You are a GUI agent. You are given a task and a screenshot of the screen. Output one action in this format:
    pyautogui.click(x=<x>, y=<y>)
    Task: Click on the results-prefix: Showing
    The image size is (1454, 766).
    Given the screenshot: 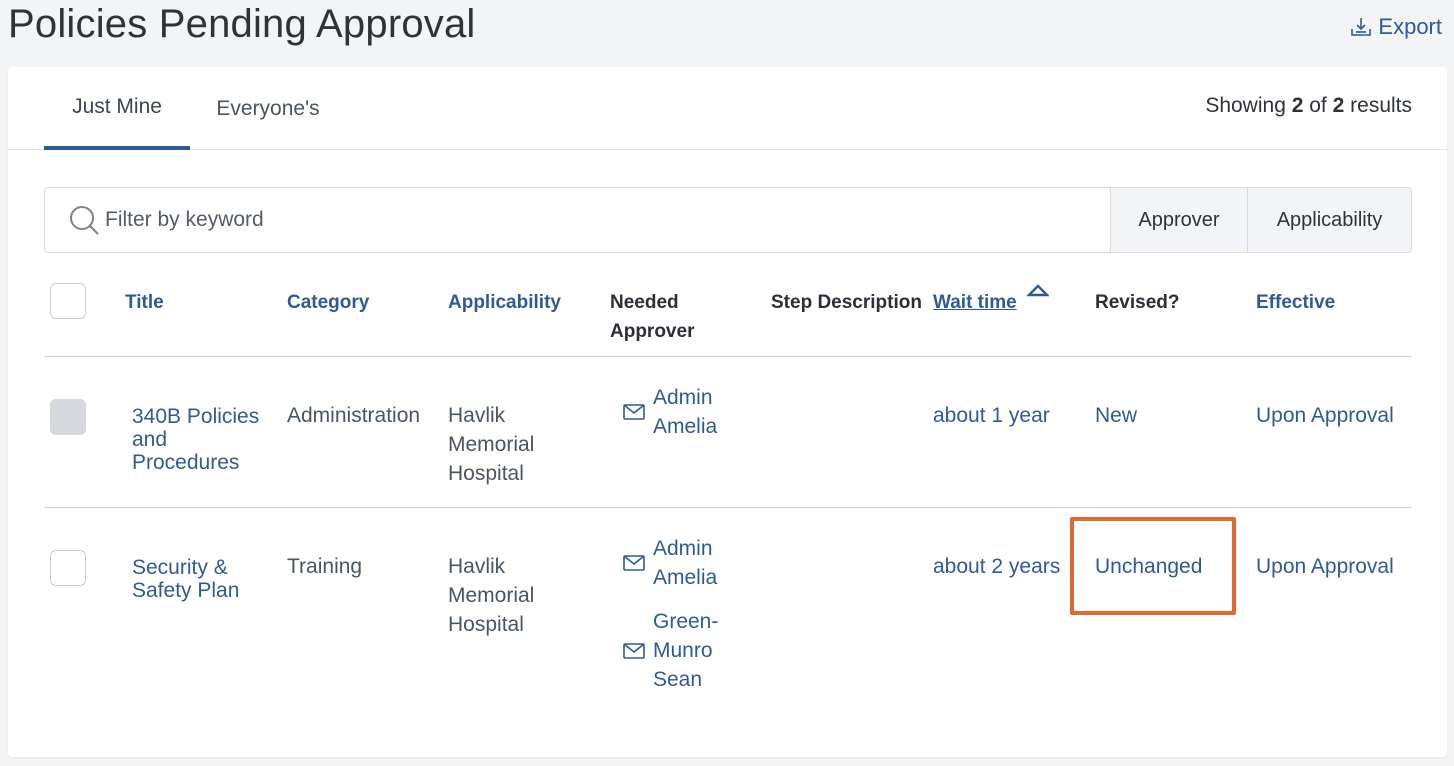 What is the action you would take?
    pyautogui.click(x=1245, y=105)
    